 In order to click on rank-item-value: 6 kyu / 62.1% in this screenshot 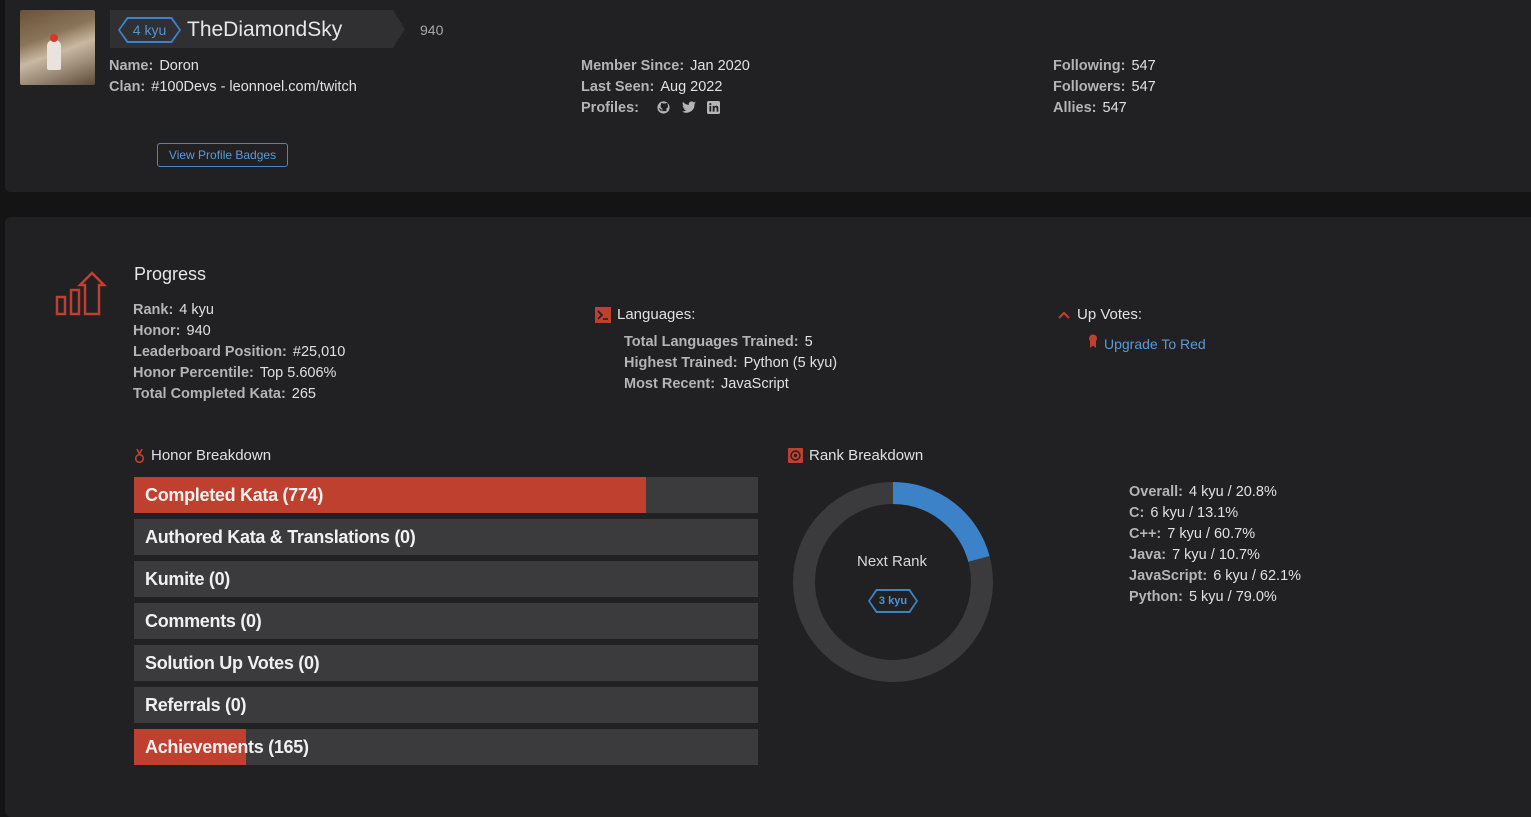, I will do `click(1257, 576)`.